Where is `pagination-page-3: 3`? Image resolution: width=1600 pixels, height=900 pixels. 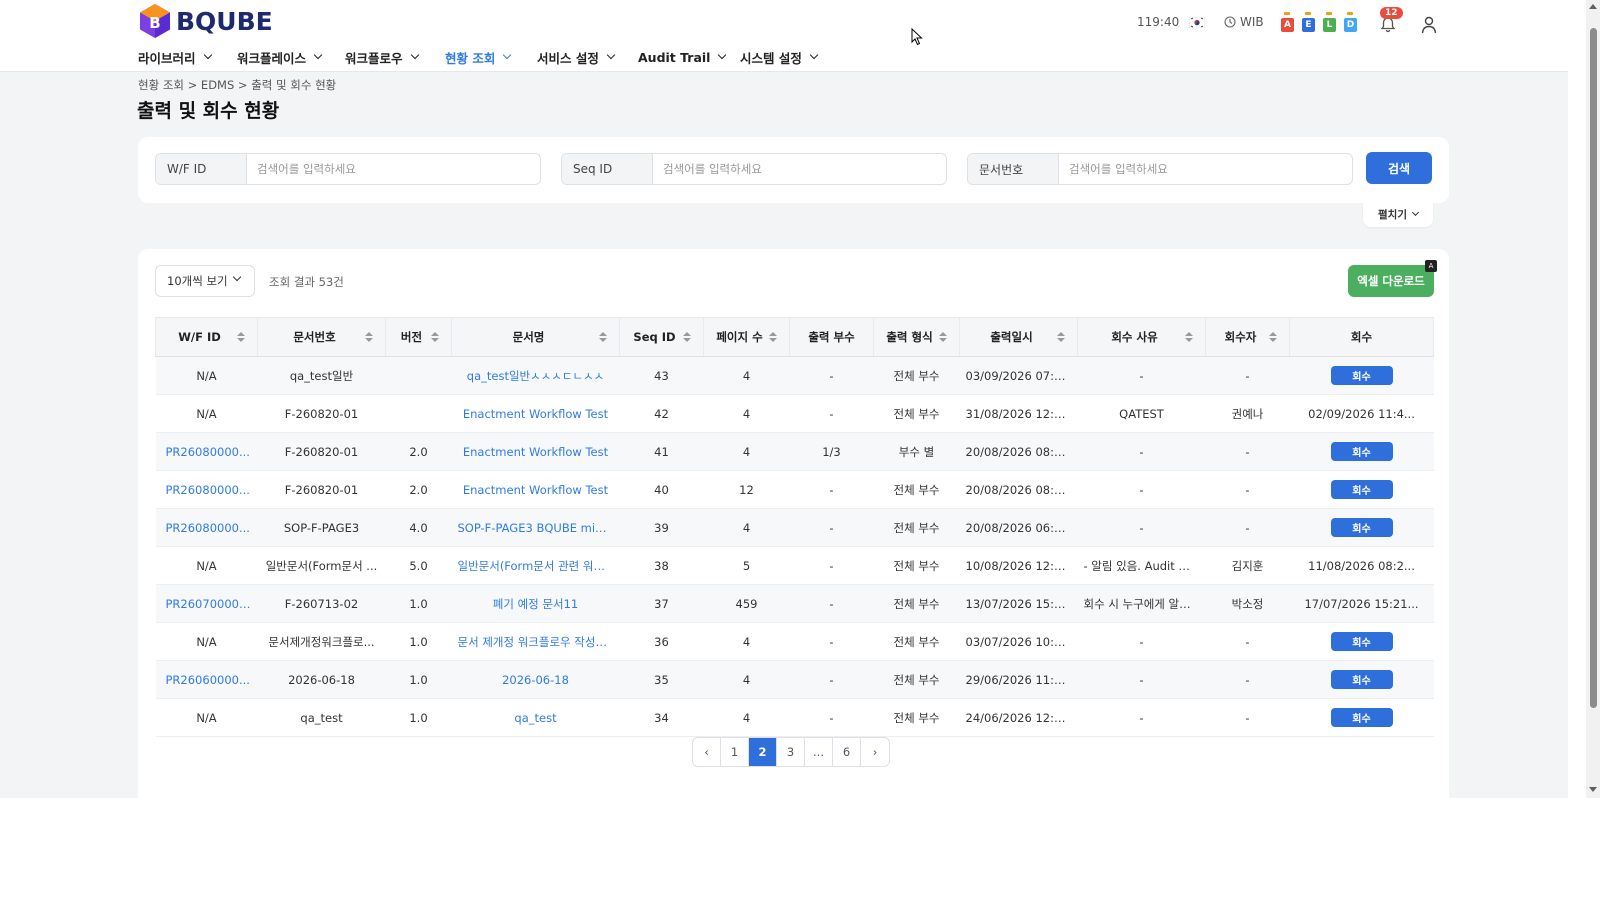
pagination-page-3: 3 is located at coordinates (791, 752).